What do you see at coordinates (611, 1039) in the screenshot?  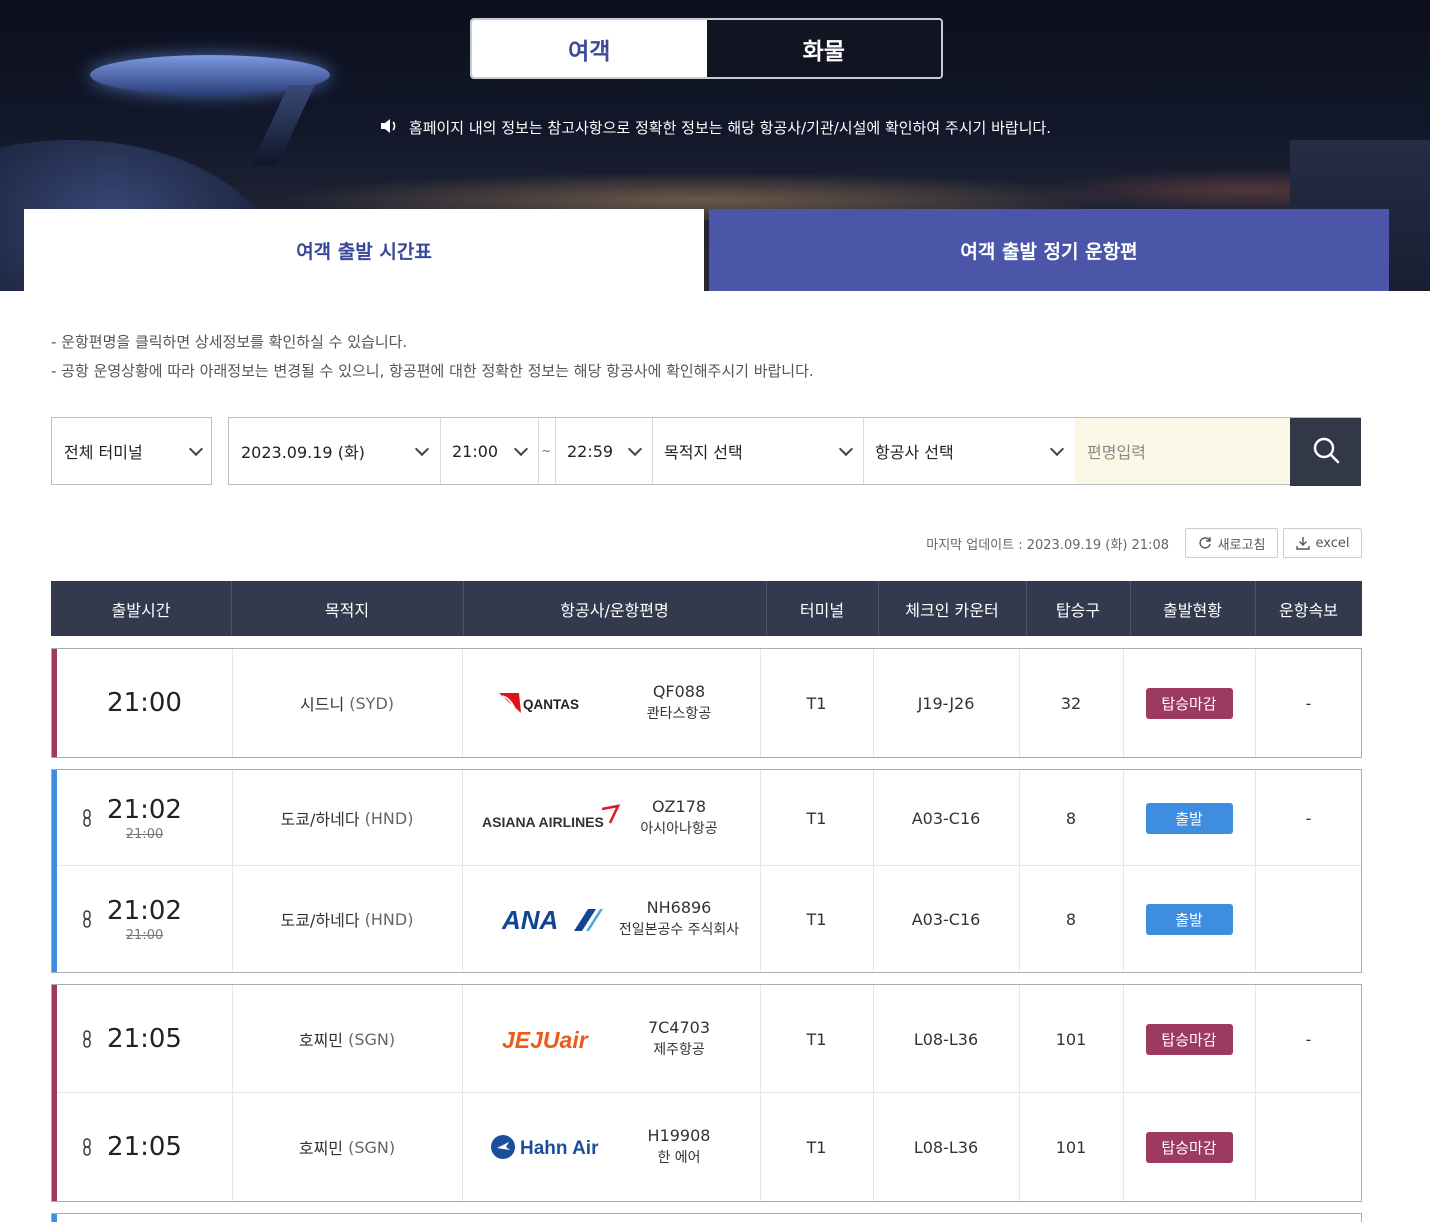 I see `airline-cell: JEJUair 7C4703 제주항공` at bounding box center [611, 1039].